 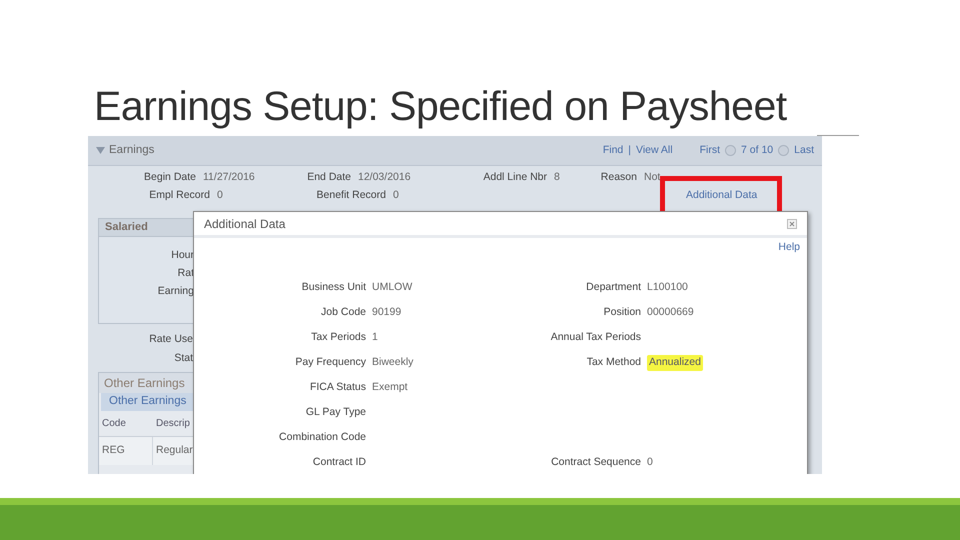 What do you see at coordinates (596, 462) in the screenshot?
I see `field-label: Contract Sequence` at bounding box center [596, 462].